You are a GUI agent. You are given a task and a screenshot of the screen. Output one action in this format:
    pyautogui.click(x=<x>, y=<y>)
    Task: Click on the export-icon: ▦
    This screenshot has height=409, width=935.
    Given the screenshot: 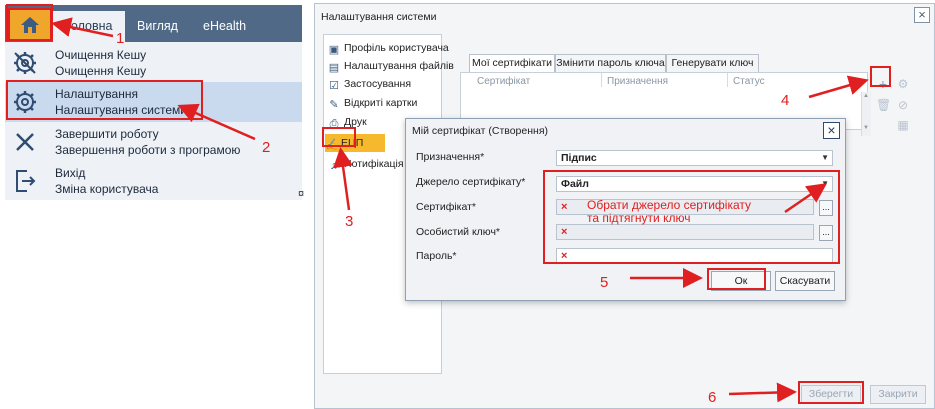 What is the action you would take?
    pyautogui.click(x=903, y=125)
    